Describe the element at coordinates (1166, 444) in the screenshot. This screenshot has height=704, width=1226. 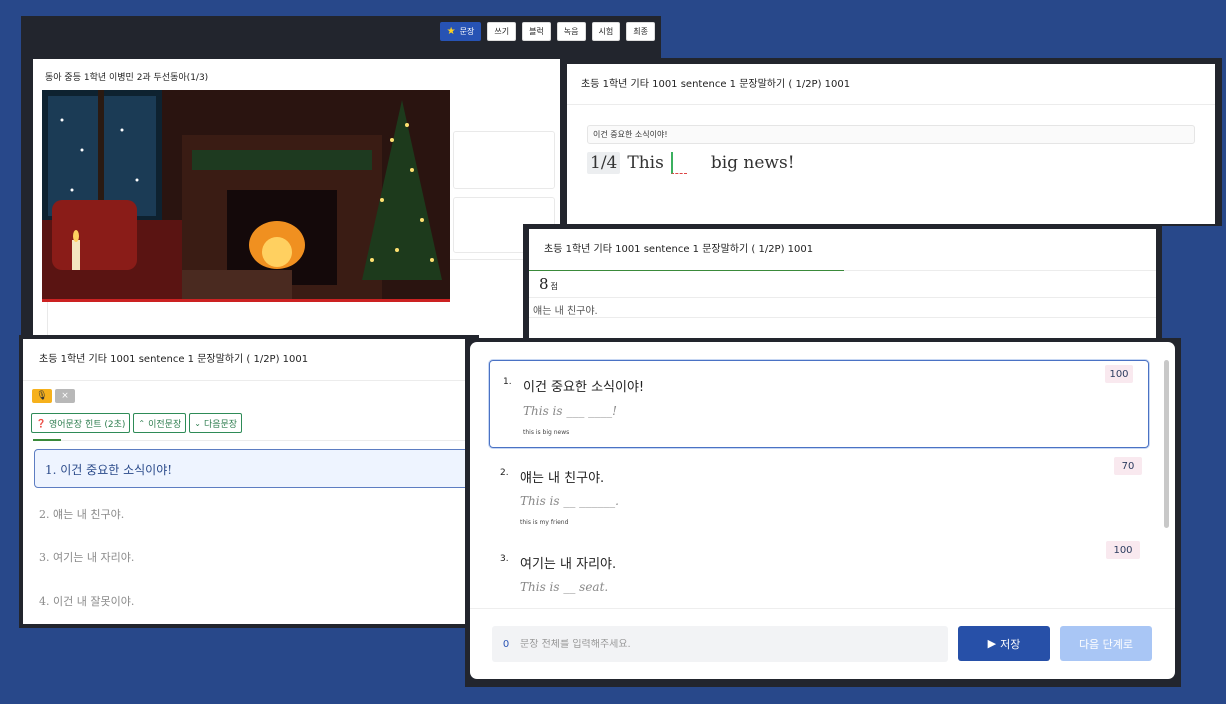
I see `scrollbar` at that location.